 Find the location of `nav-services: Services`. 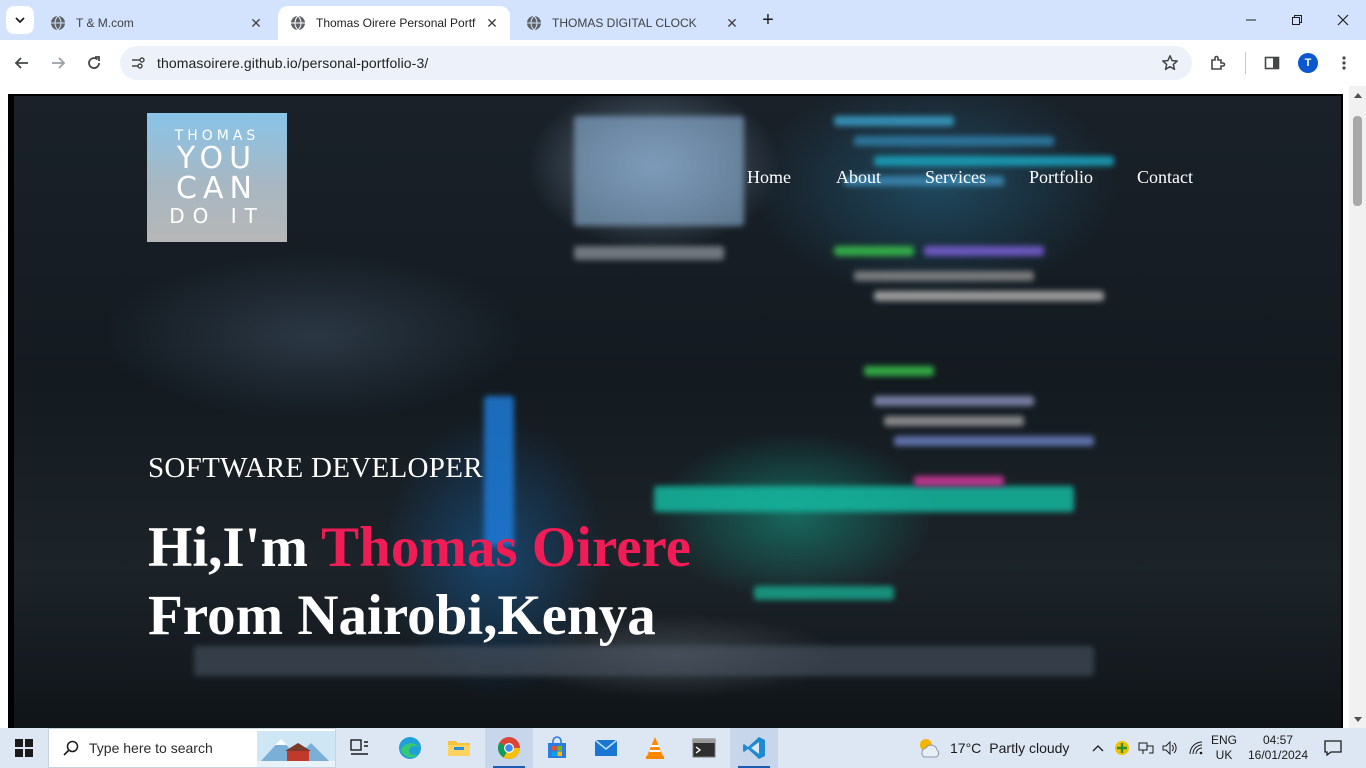

nav-services: Services is located at coordinates (955, 177).